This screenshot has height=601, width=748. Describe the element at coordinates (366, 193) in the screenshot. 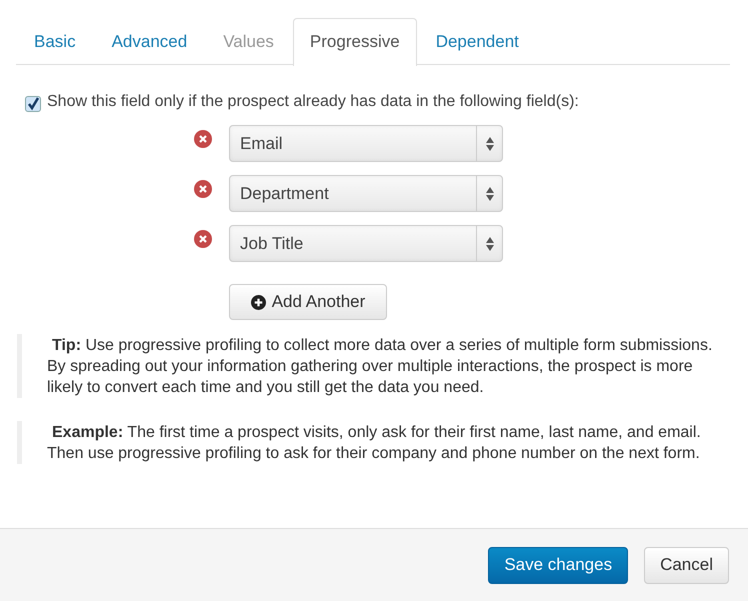

I see `select-field: Department` at that location.